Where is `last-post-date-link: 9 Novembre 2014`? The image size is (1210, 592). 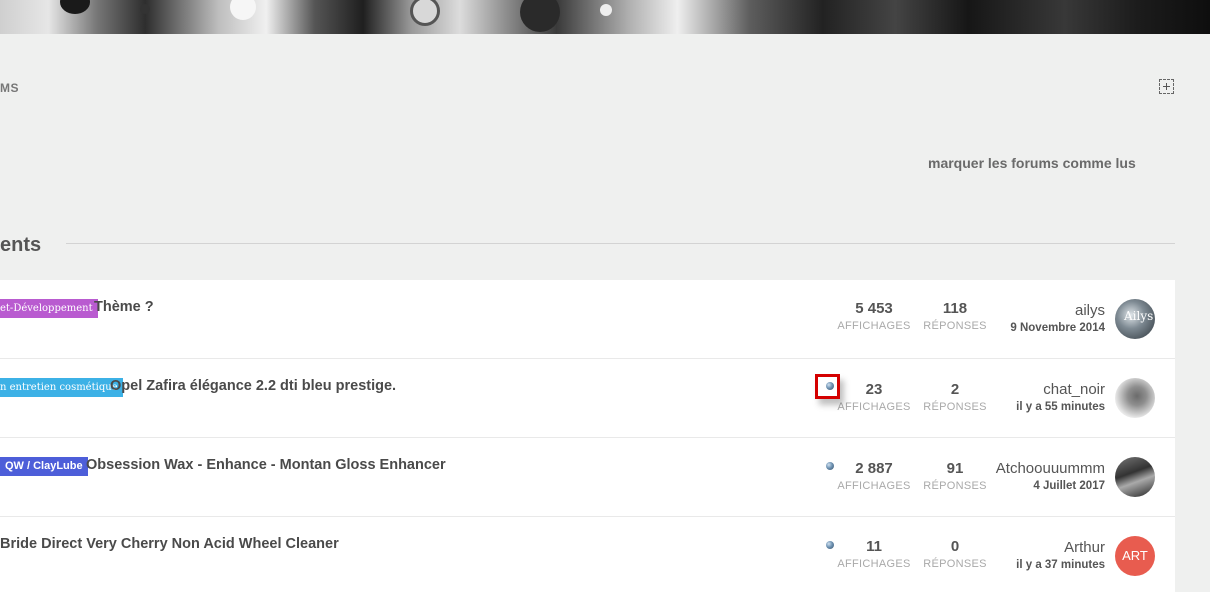 last-post-date-link: 9 Novembre 2014 is located at coordinates (1057, 328).